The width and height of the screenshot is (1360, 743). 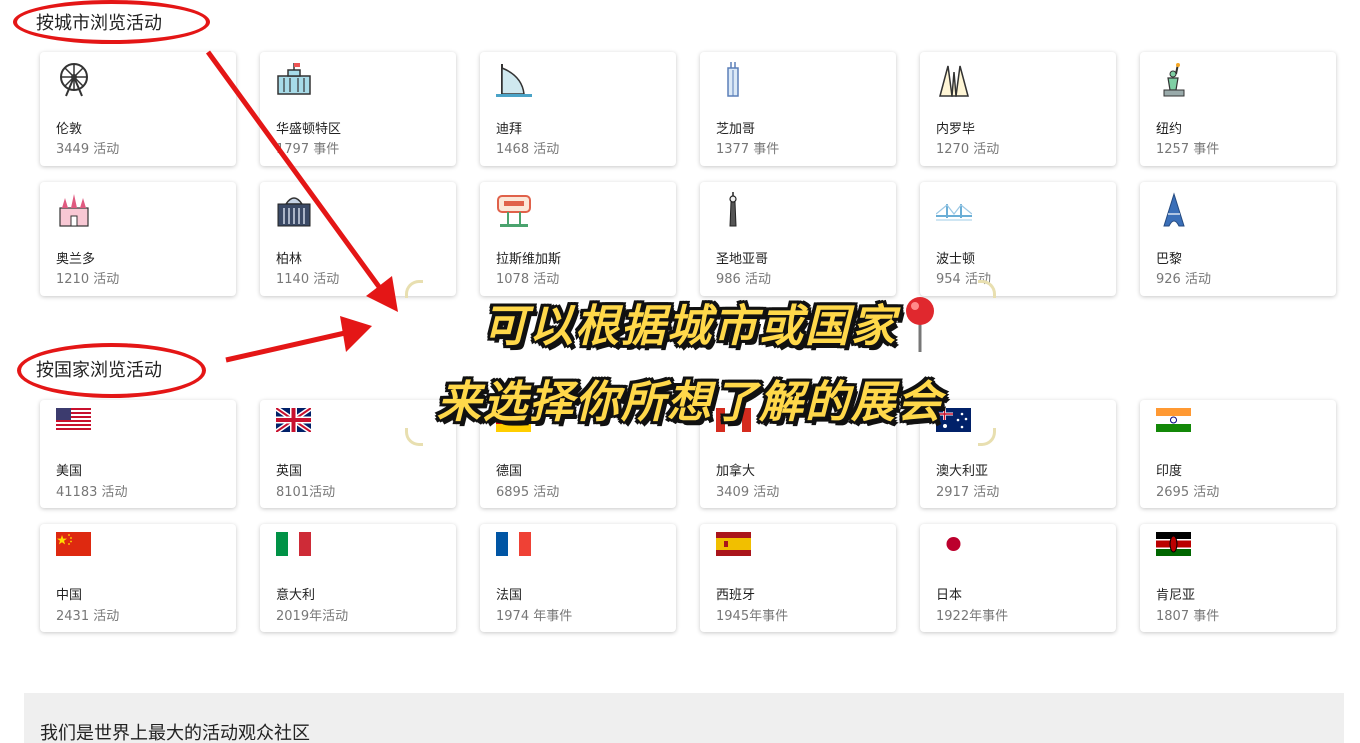 What do you see at coordinates (74, 80) in the screenshot?
I see `ferris-wheel-icon` at bounding box center [74, 80].